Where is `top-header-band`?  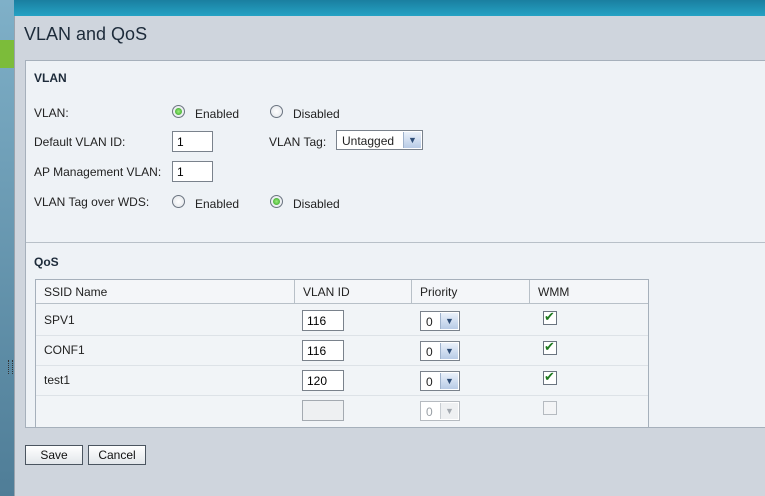 top-header-band is located at coordinates (389, 8).